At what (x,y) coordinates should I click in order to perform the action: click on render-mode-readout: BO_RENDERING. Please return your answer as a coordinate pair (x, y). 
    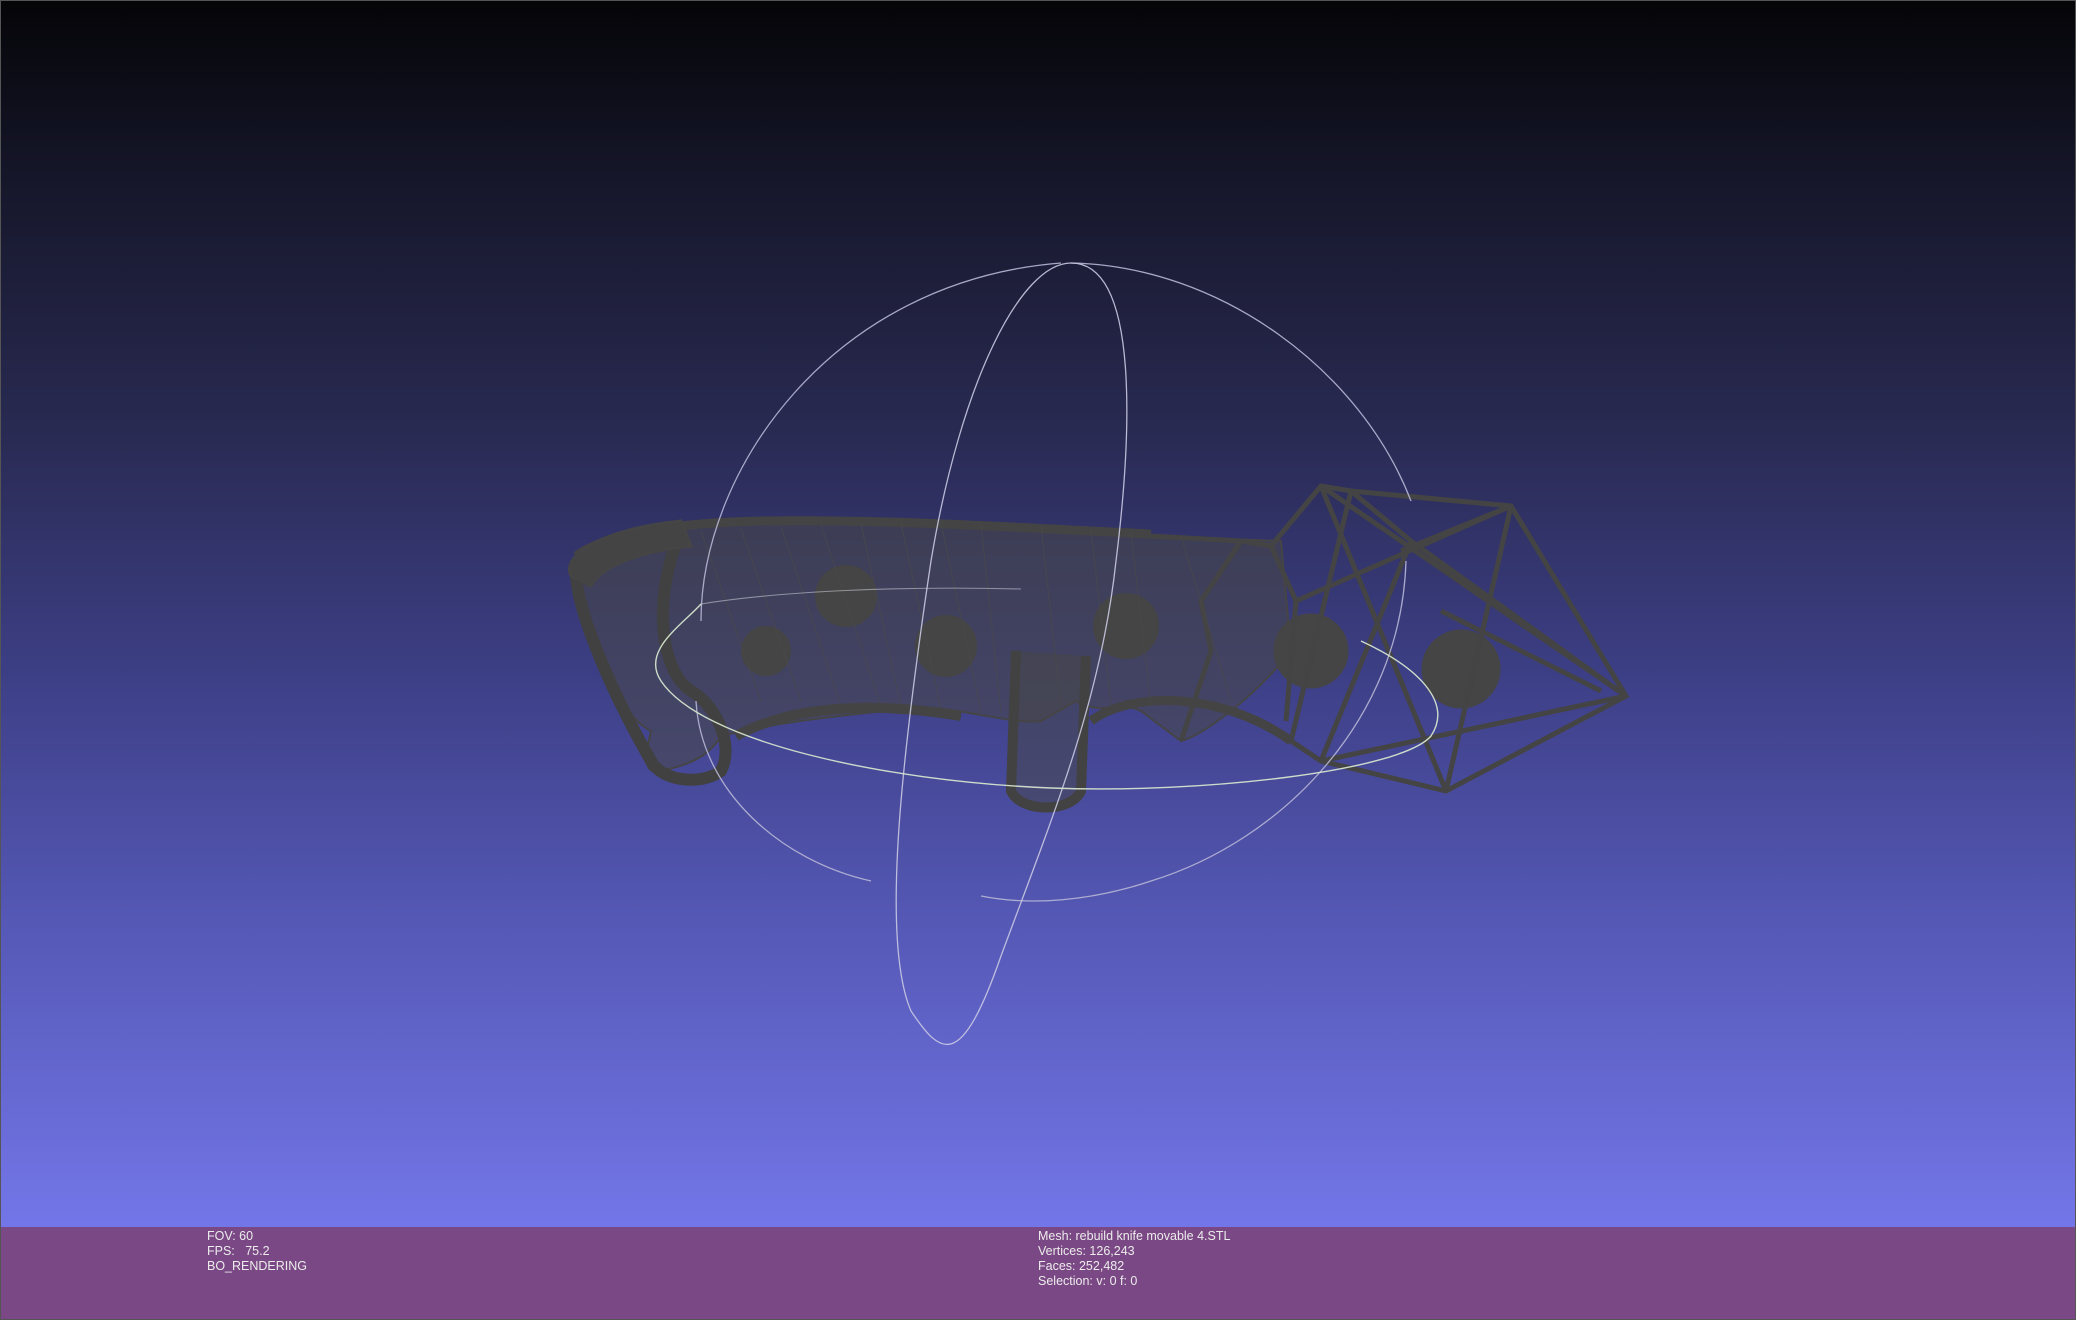
    Looking at the image, I should click on (257, 1266).